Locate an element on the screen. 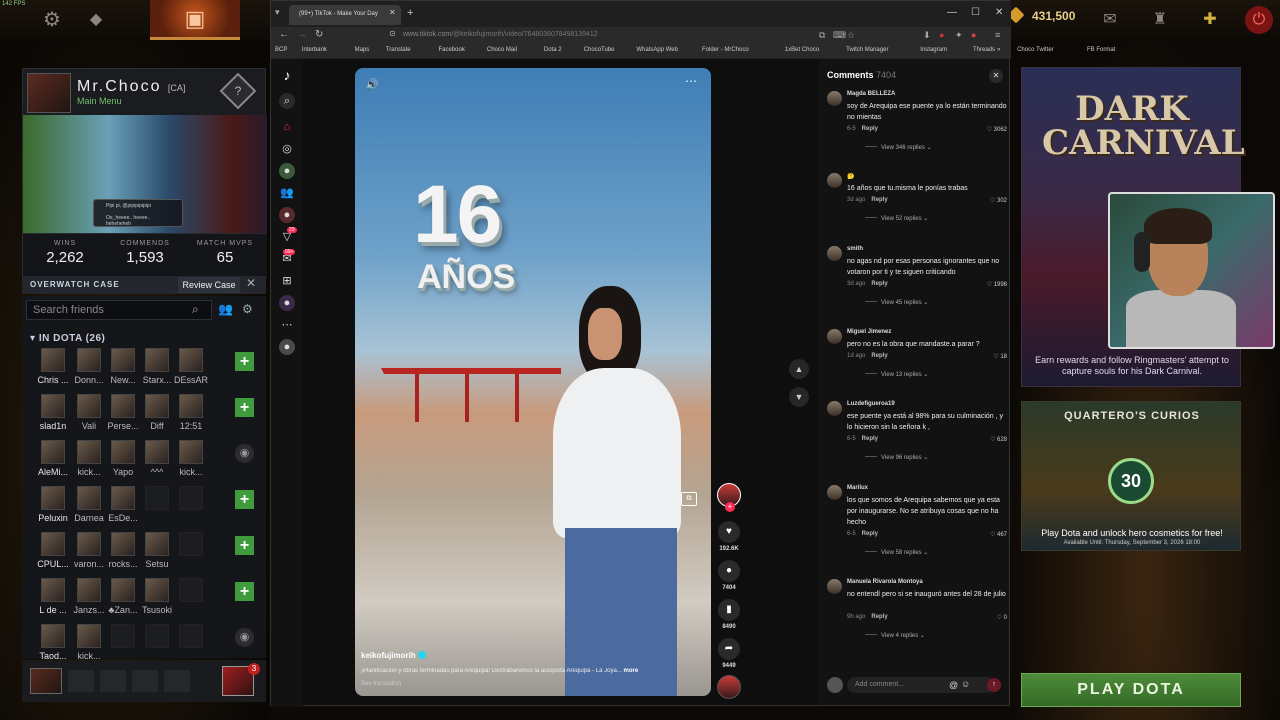 The height and width of the screenshot is (720, 1280). search-icon: ⌕ is located at coordinates (287, 101).